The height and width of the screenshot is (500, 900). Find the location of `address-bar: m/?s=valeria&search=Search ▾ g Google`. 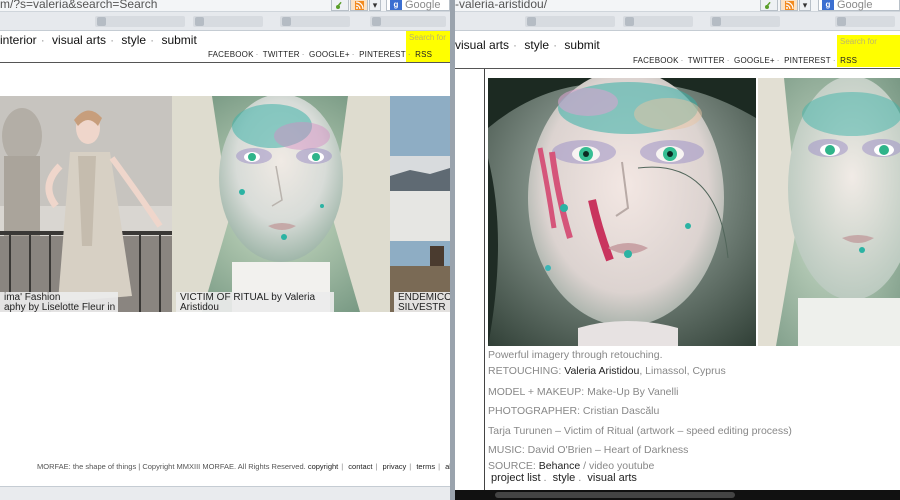

address-bar: m/?s=valeria&search=Search ▾ g Google is located at coordinates (225, 6).